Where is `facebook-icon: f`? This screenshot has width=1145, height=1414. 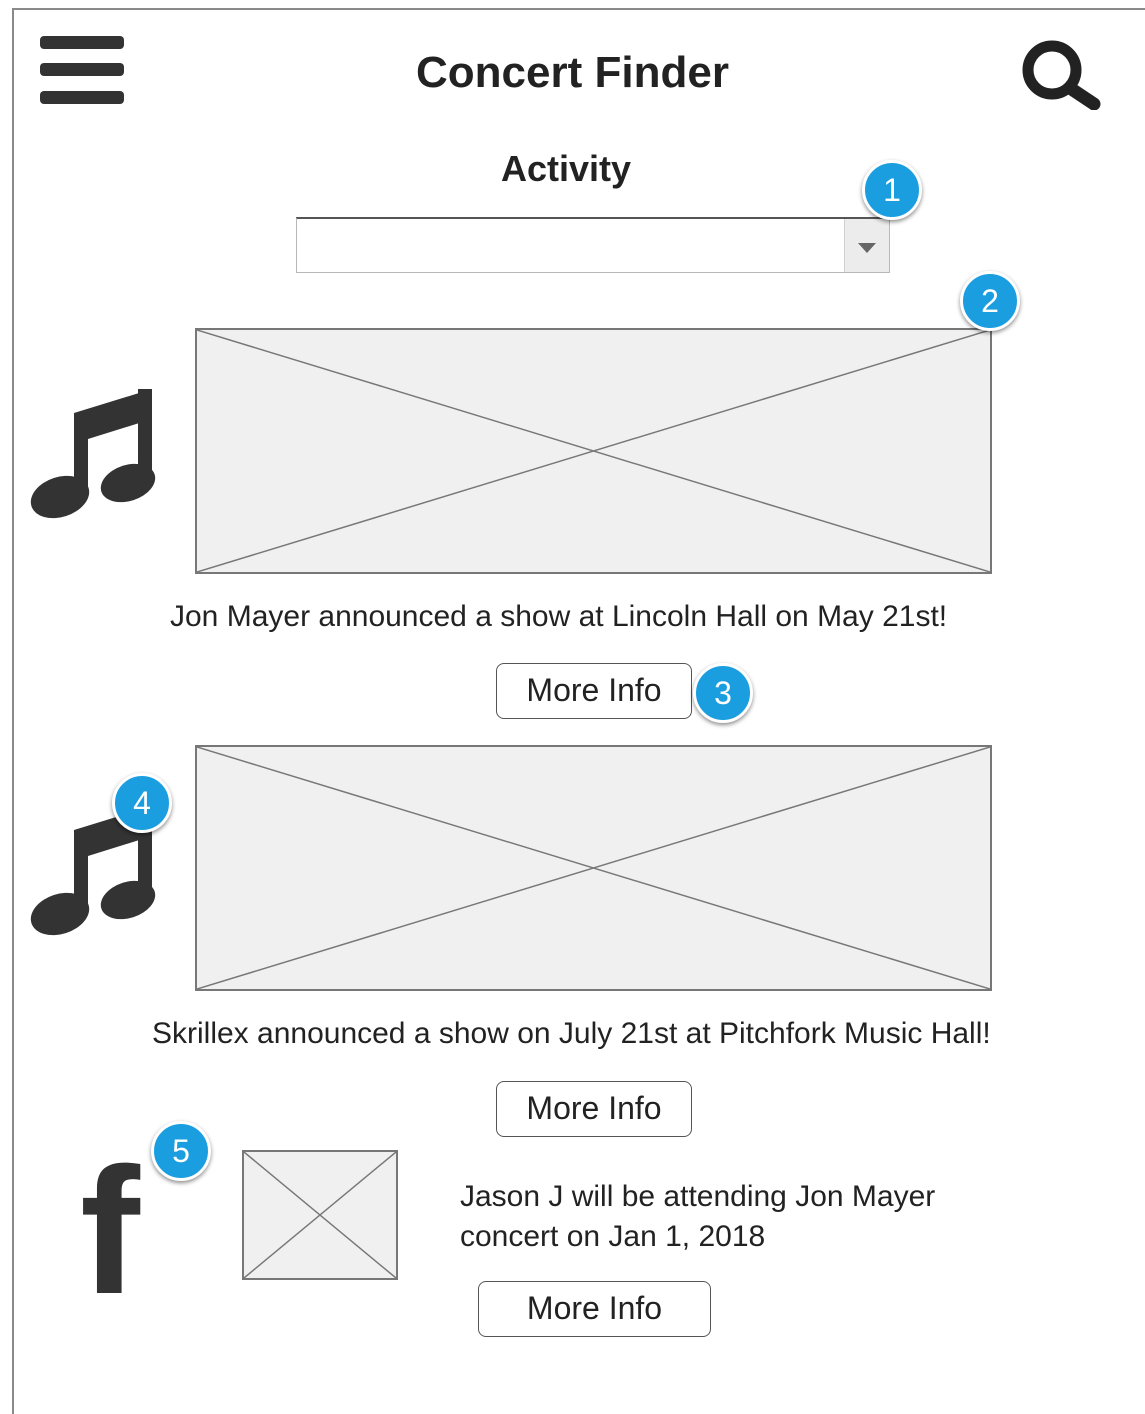
facebook-icon: f is located at coordinates (110, 1231).